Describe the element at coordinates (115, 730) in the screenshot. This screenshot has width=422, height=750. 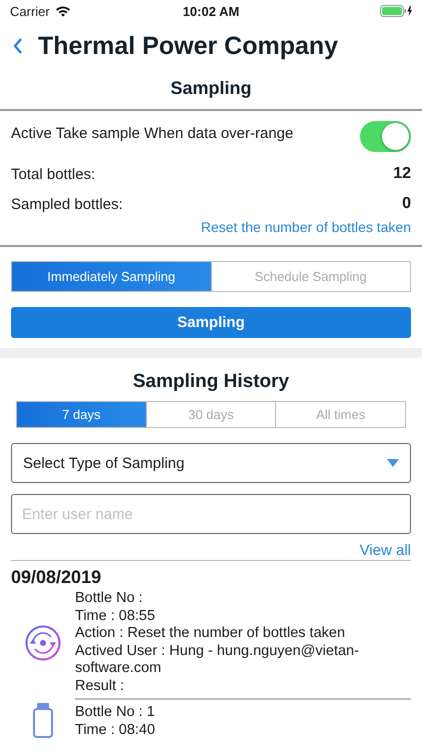
I see `entry-text: Time : 08:40` at that location.